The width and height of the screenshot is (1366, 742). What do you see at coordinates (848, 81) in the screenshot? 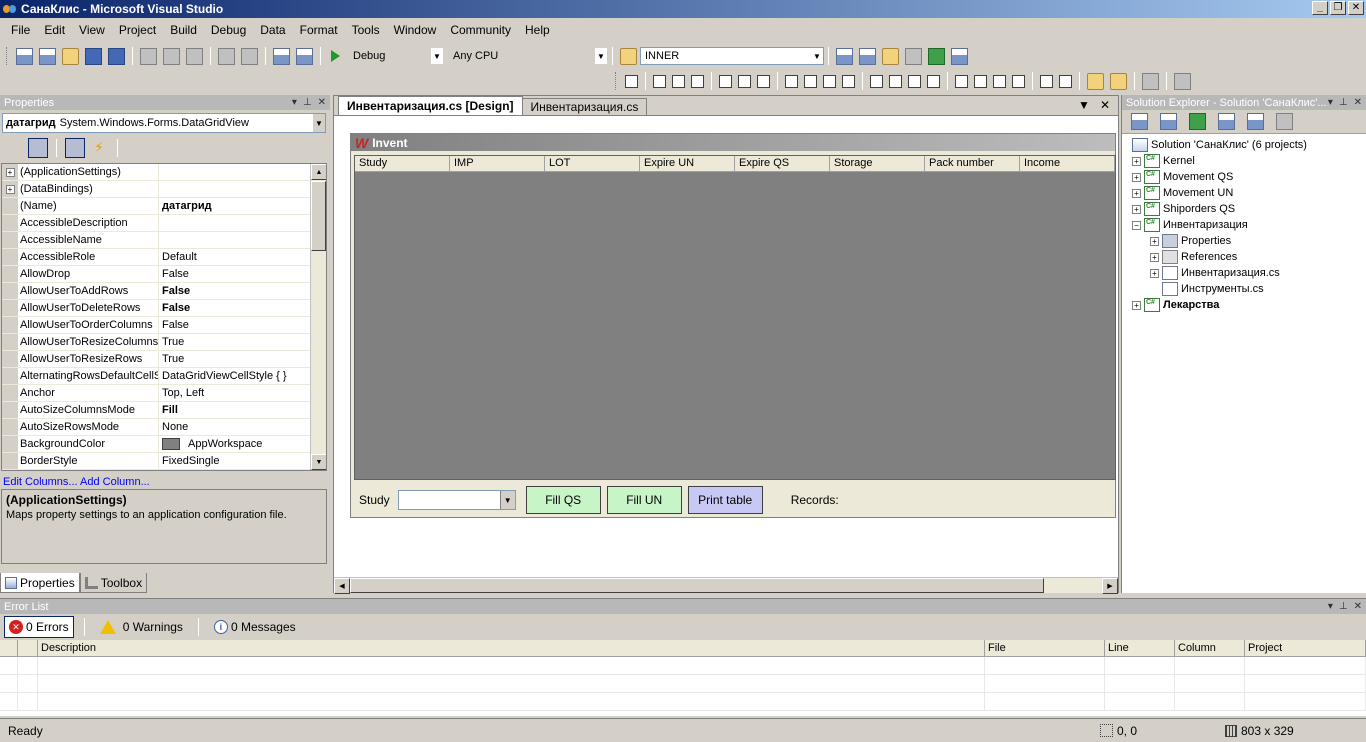
I see `make-same-size-icon` at bounding box center [848, 81].